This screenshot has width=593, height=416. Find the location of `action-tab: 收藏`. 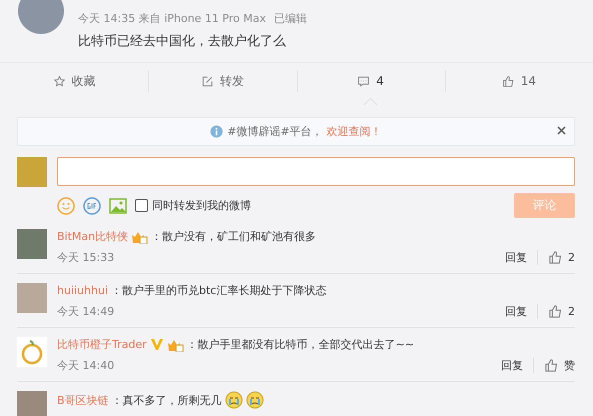

action-tab: 收藏 is located at coordinates (74, 84).